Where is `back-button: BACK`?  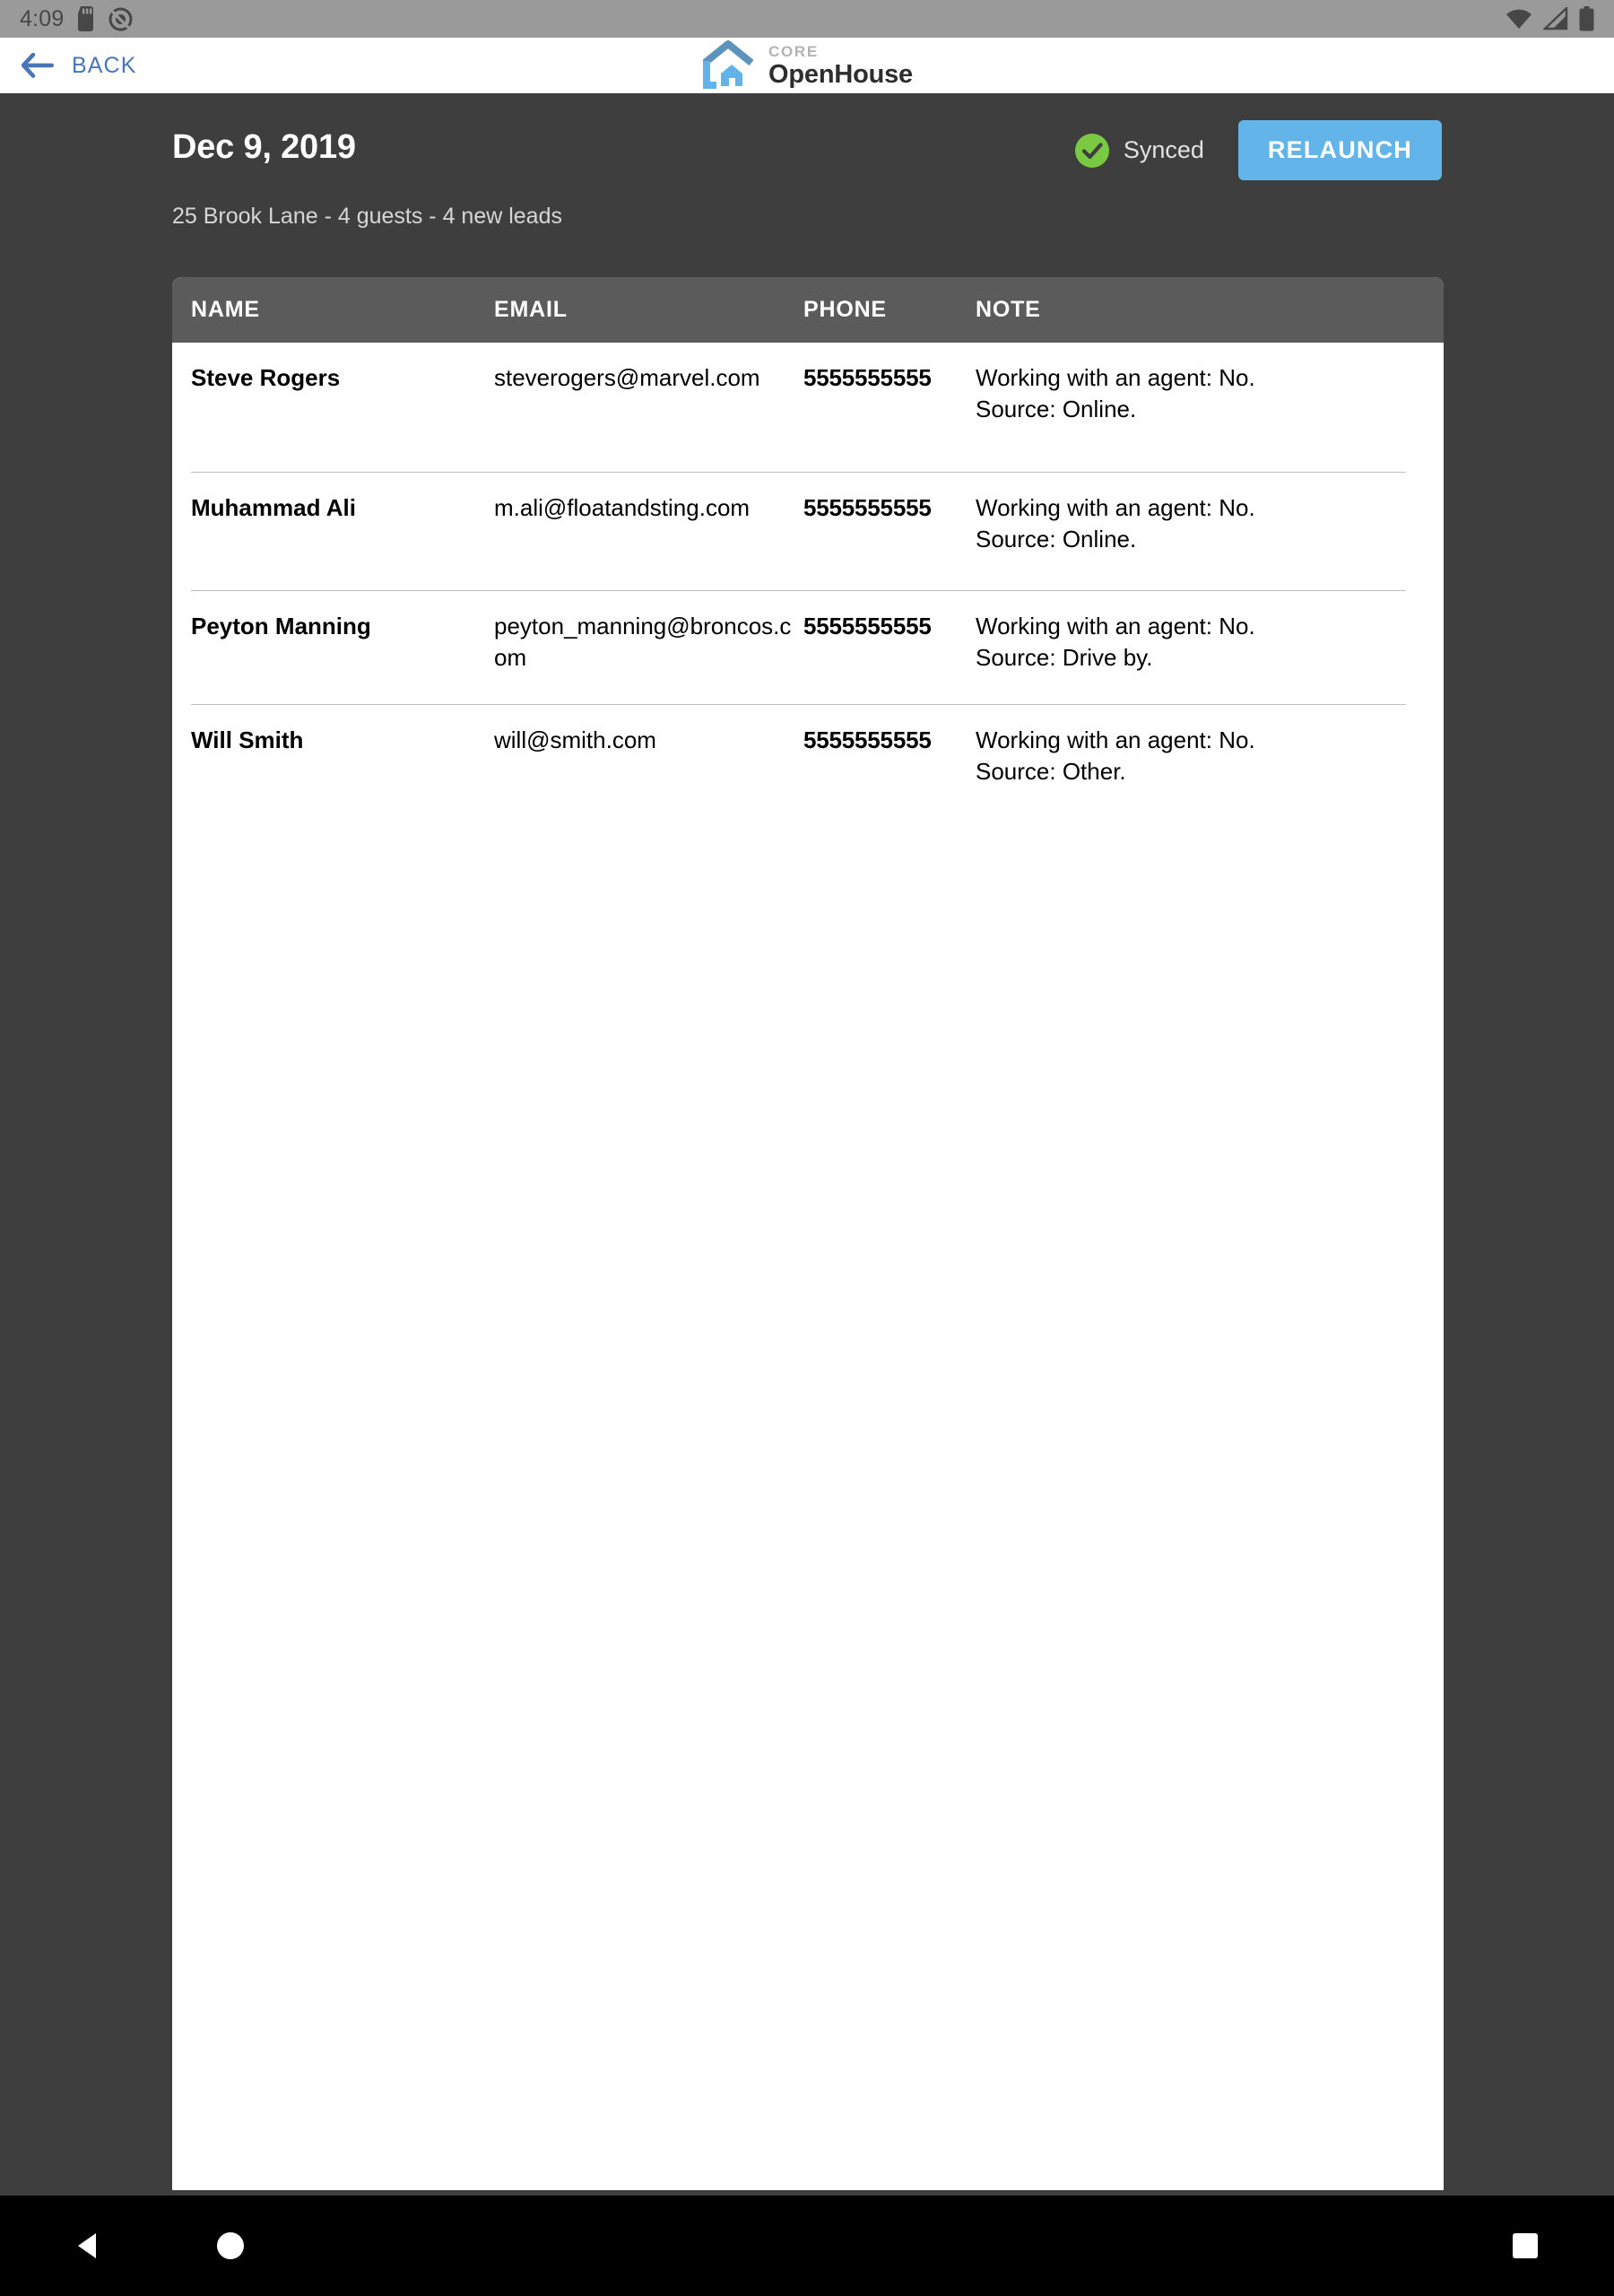
back-button: BACK is located at coordinates (80, 65).